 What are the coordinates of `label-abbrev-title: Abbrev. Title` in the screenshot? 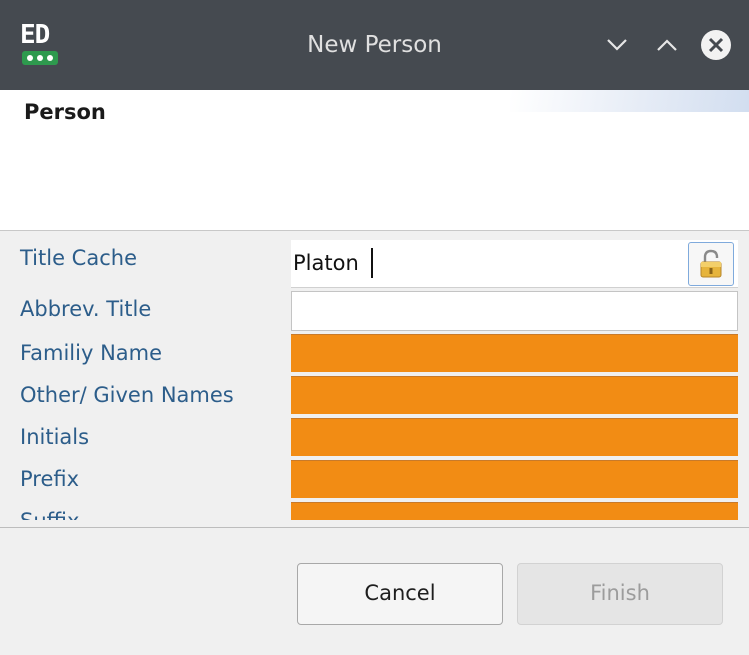 It's located at (86, 309).